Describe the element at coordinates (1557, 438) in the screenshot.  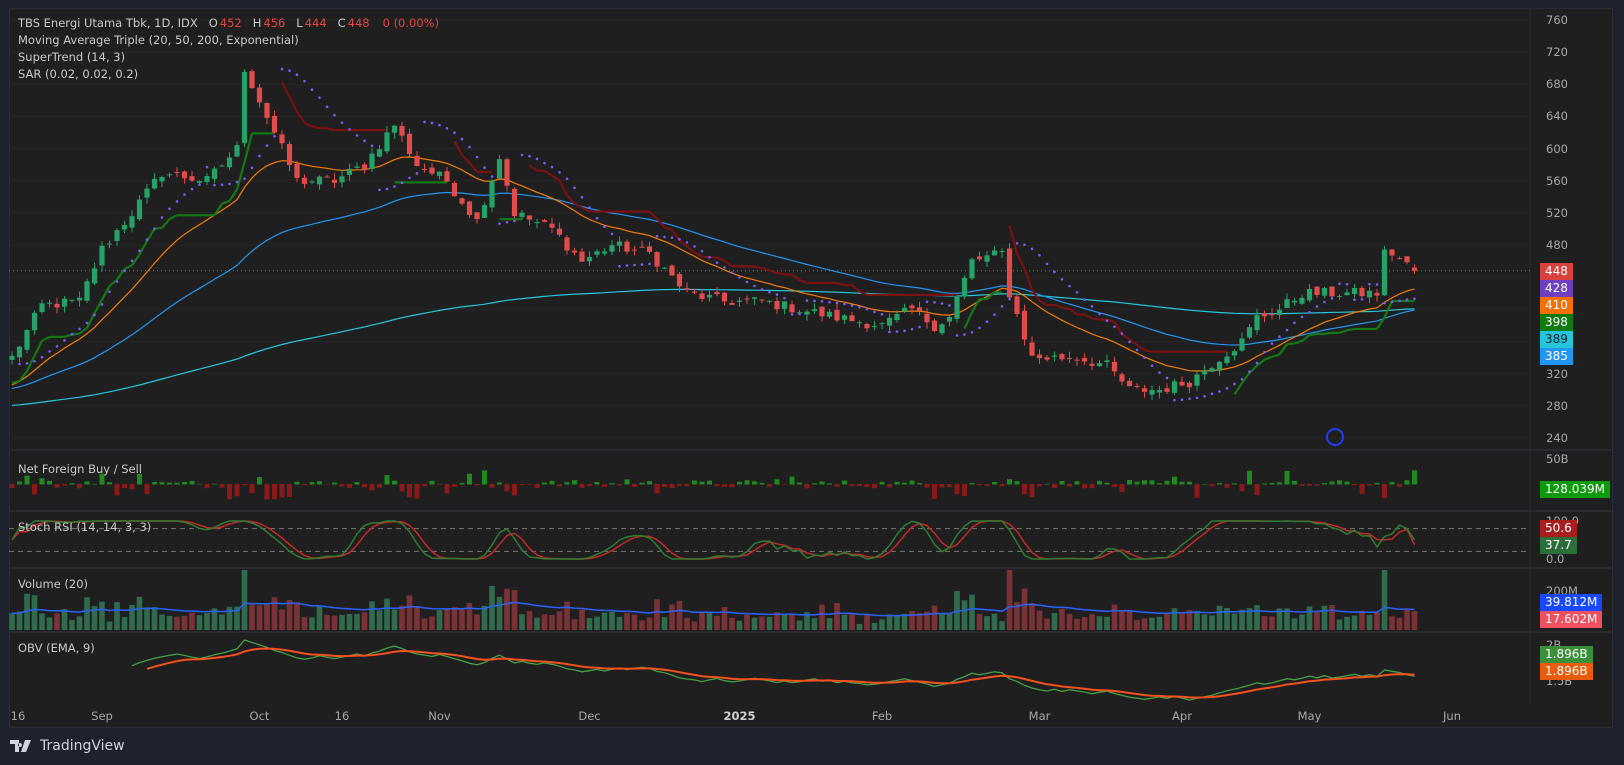
I see `price-axis-label: 240` at that location.